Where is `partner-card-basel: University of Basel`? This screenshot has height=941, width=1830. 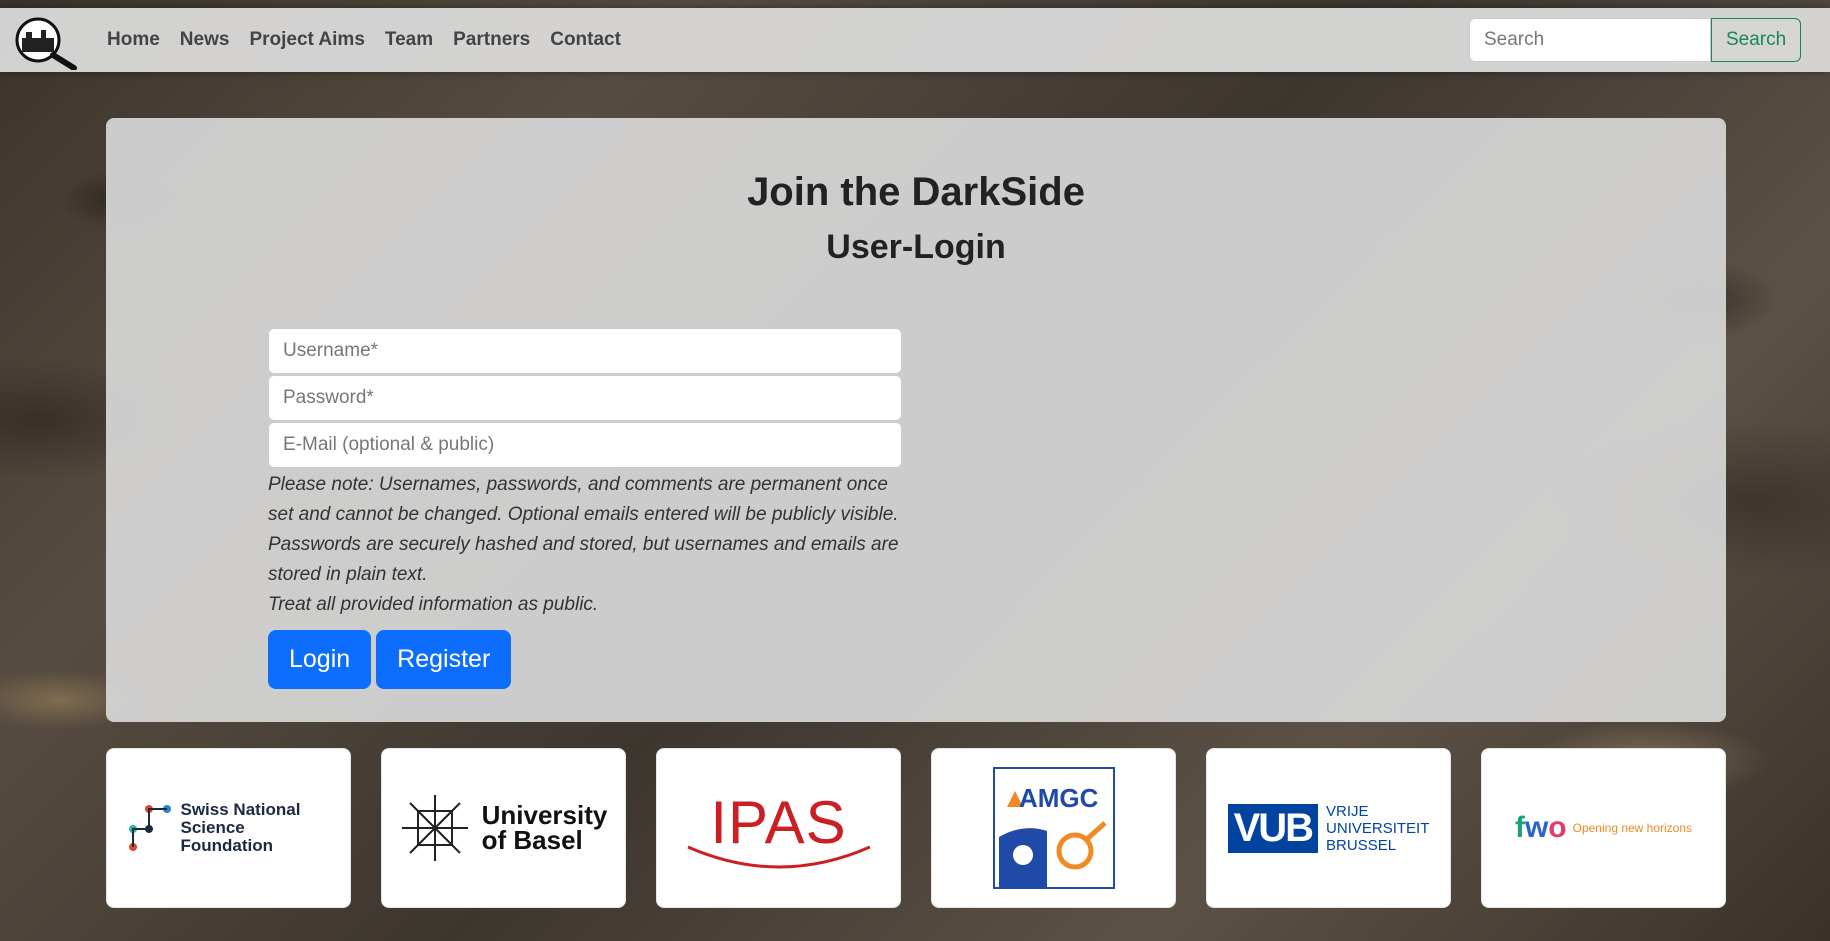 partner-card-basel: University of Basel is located at coordinates (503, 828).